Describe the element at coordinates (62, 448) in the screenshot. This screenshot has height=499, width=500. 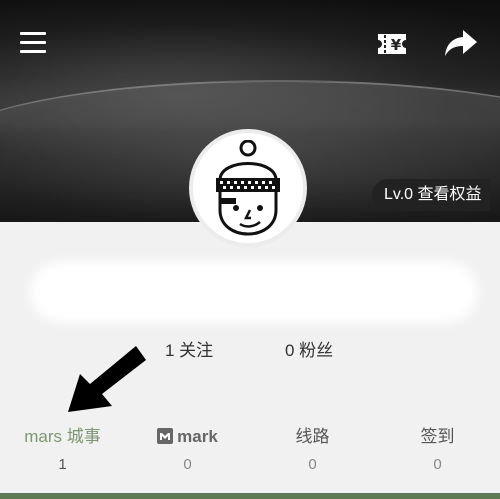
I see `tab-mars-city: mars 城事 1` at that location.